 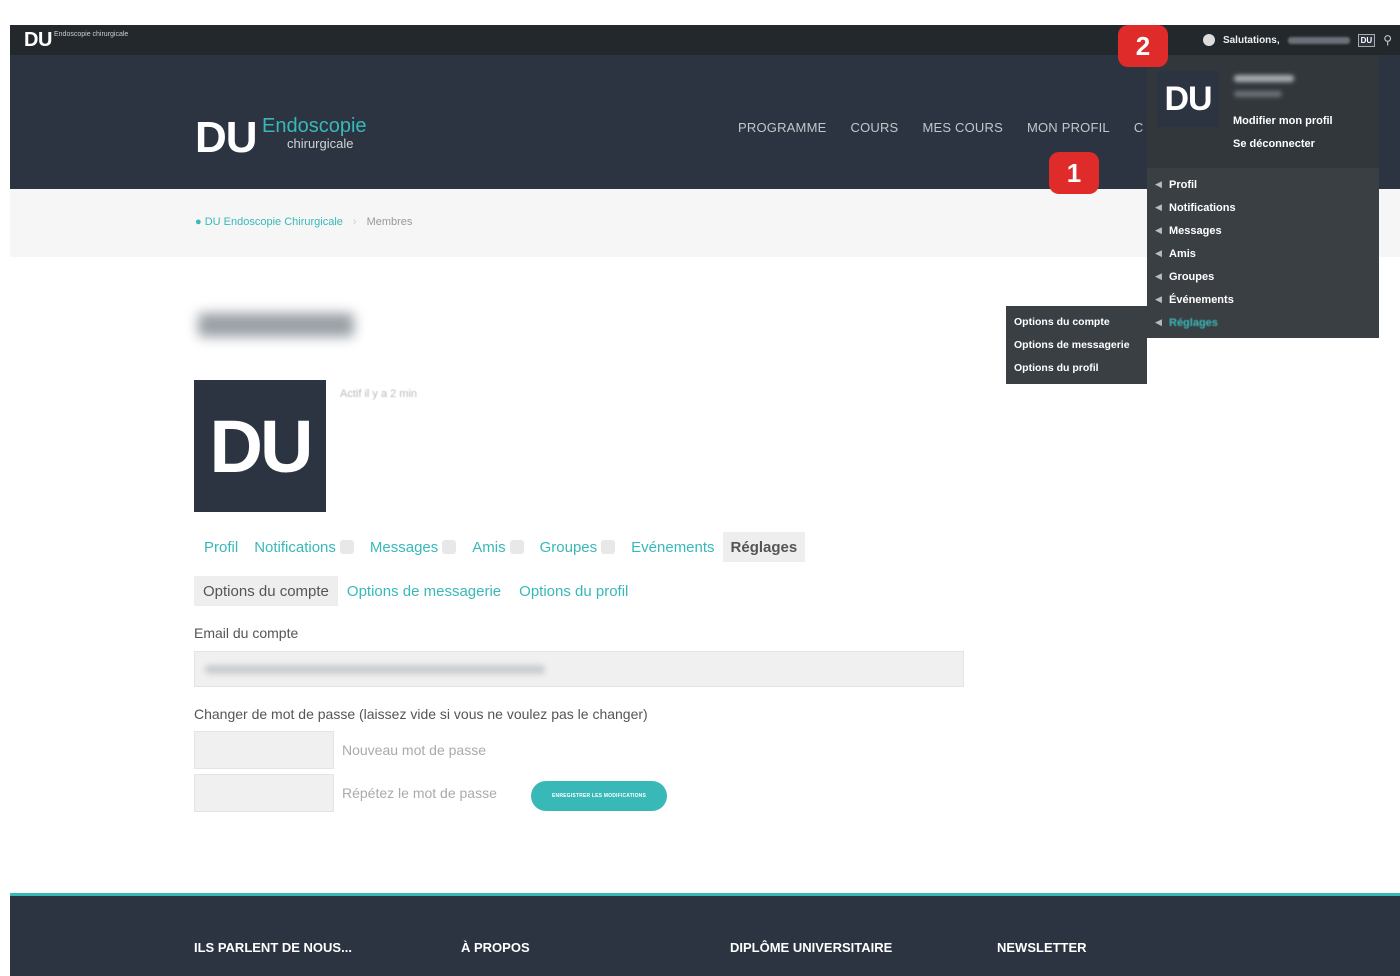 I want to click on subnav-profil-label: Profil, so click(x=221, y=547).